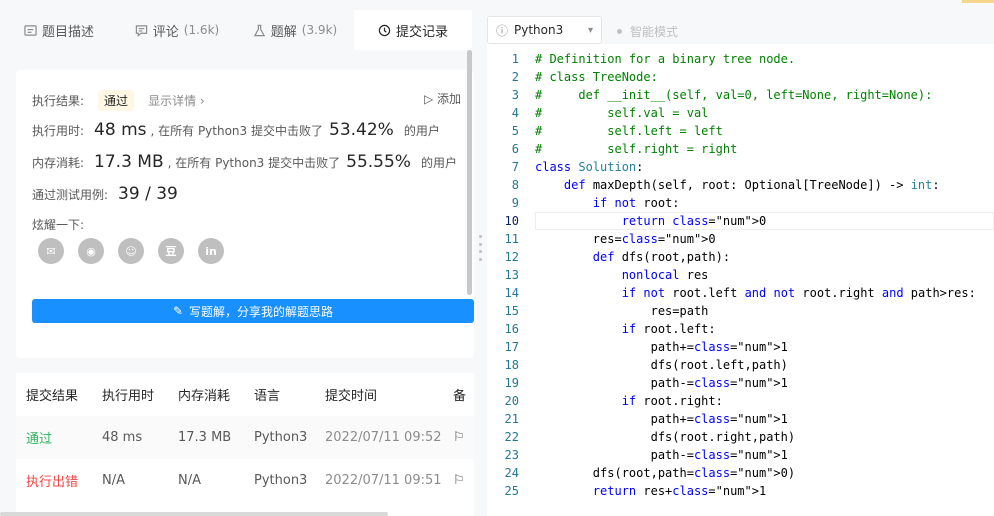 This screenshot has width=994, height=516. What do you see at coordinates (590, 30) in the screenshot?
I see `chevron-down-icon: ▾` at bounding box center [590, 30].